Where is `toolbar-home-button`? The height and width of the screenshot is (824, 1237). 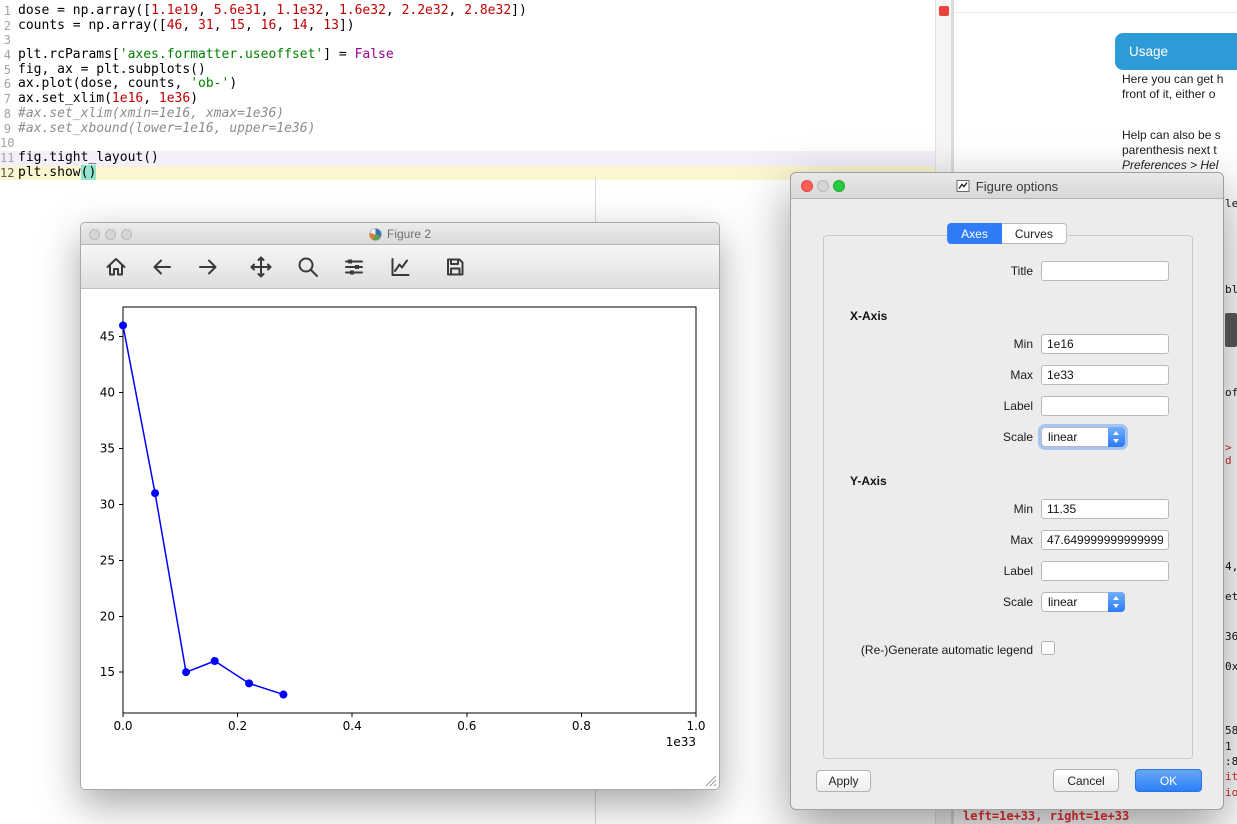
toolbar-home-button is located at coordinates (116, 267).